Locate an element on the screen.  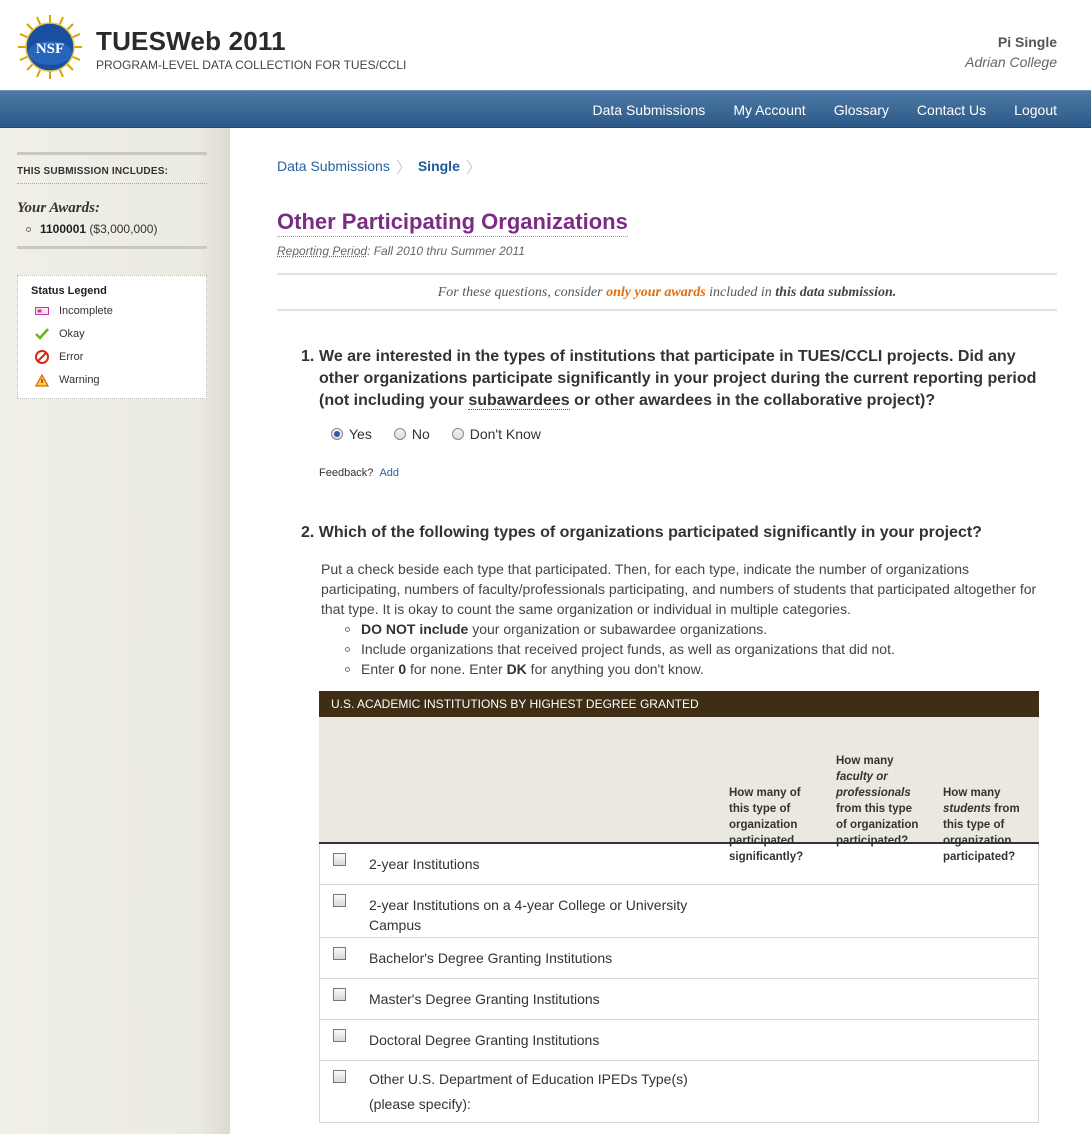
table-row: 2-year Institutions is located at coordinates (679, 864).